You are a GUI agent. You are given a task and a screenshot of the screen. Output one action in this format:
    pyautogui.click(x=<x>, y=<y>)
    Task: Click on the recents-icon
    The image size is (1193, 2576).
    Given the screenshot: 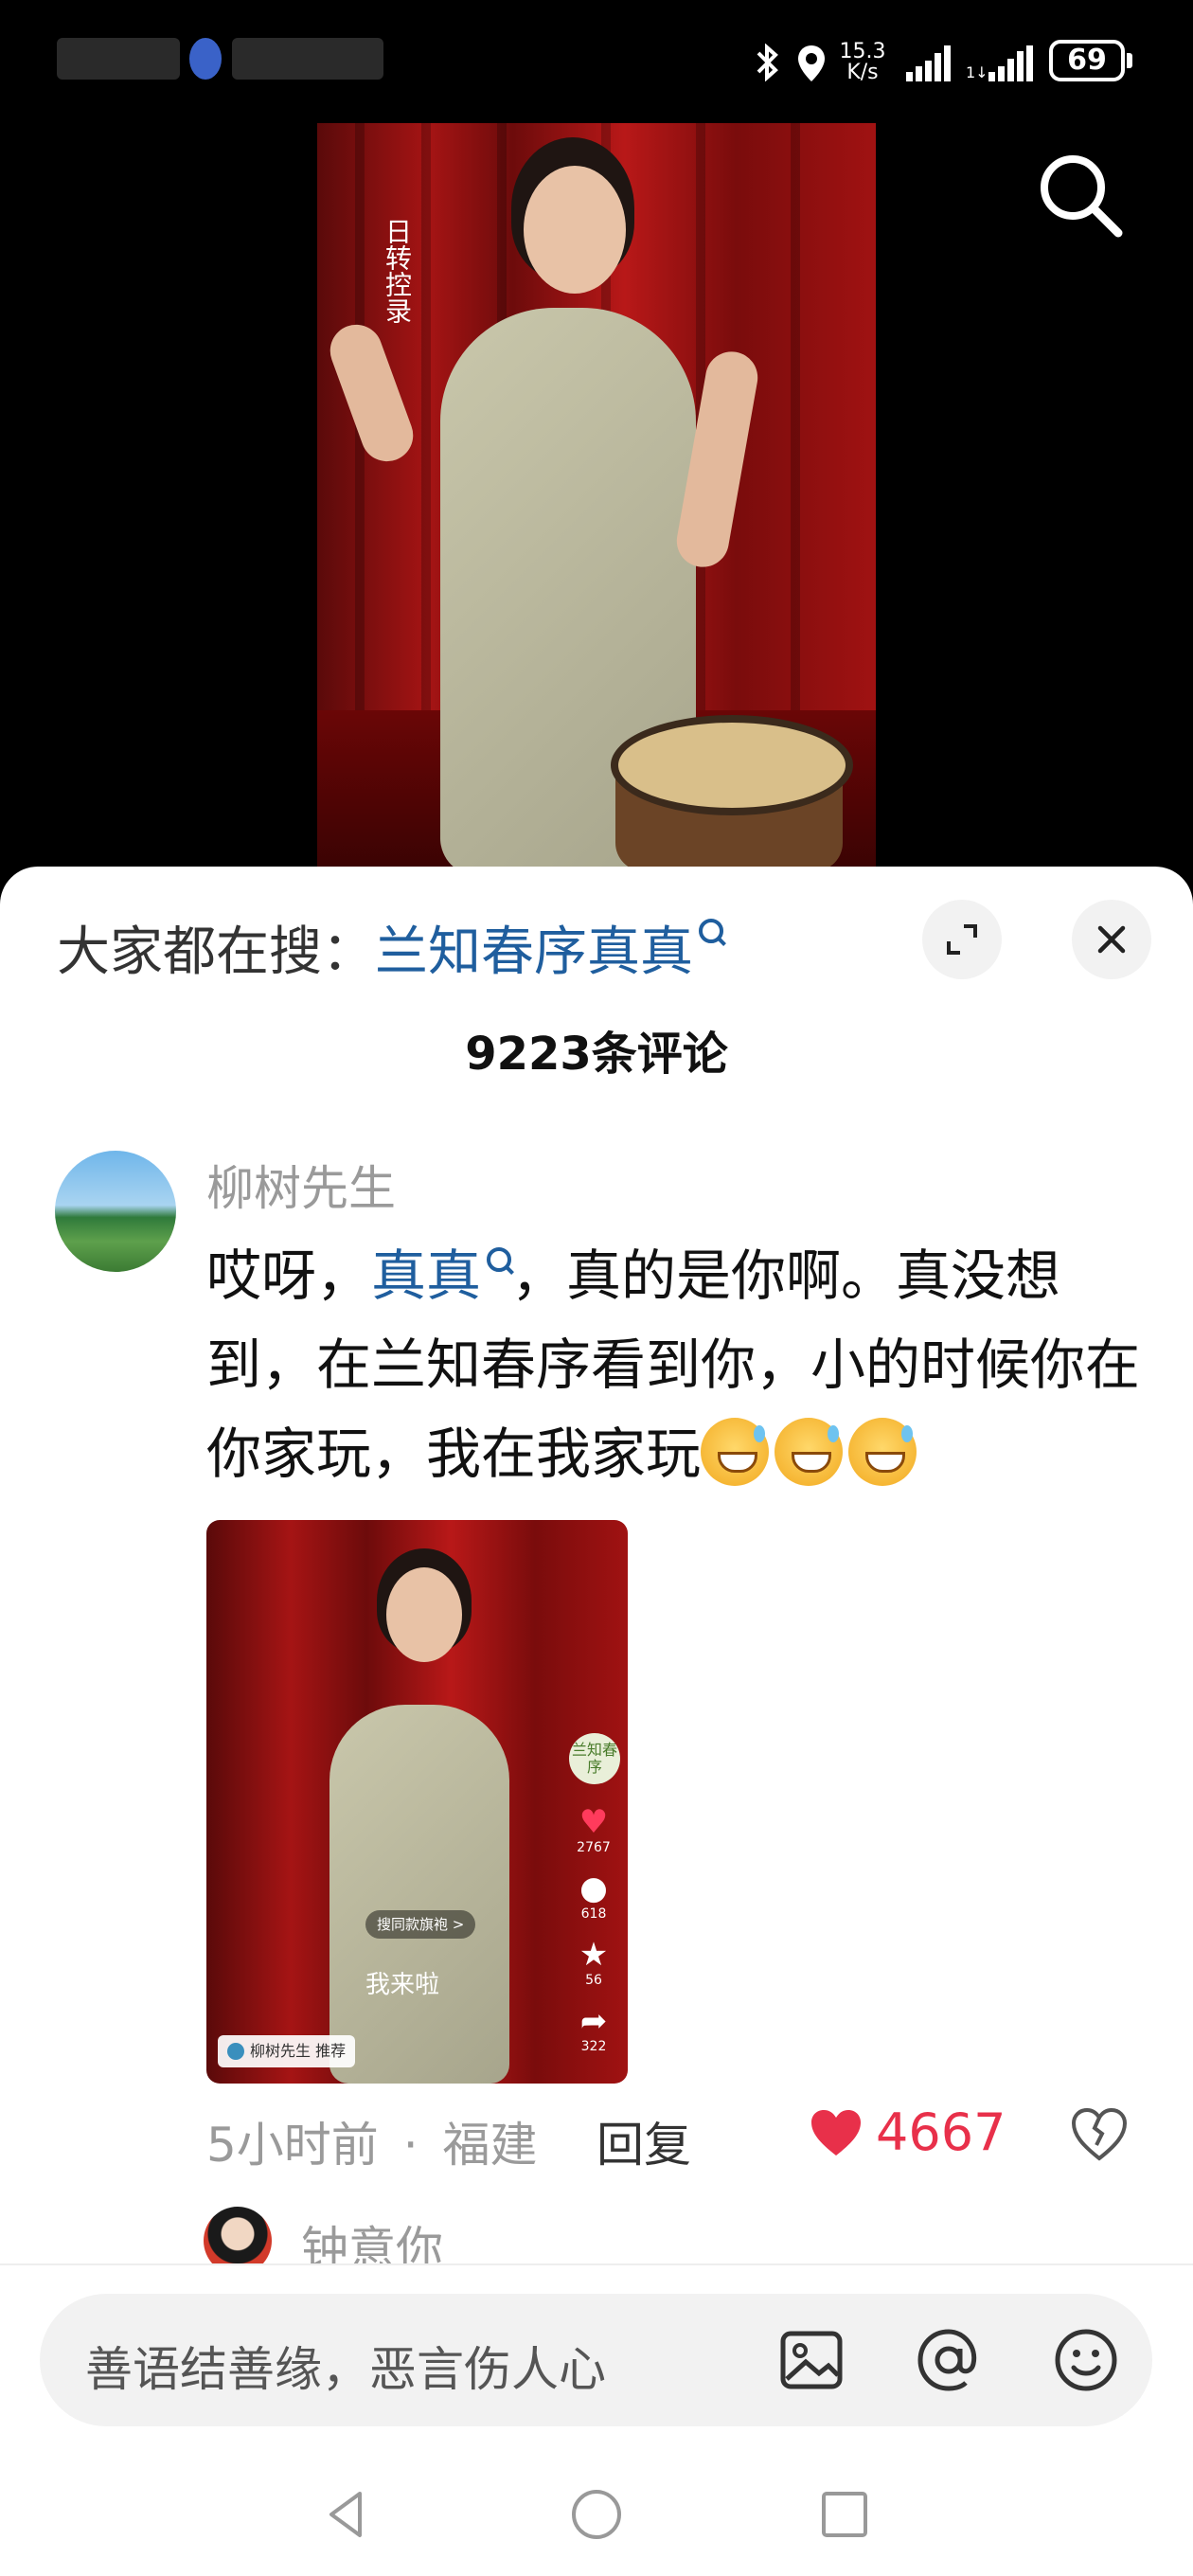 What is the action you would take?
    pyautogui.click(x=844, y=2514)
    